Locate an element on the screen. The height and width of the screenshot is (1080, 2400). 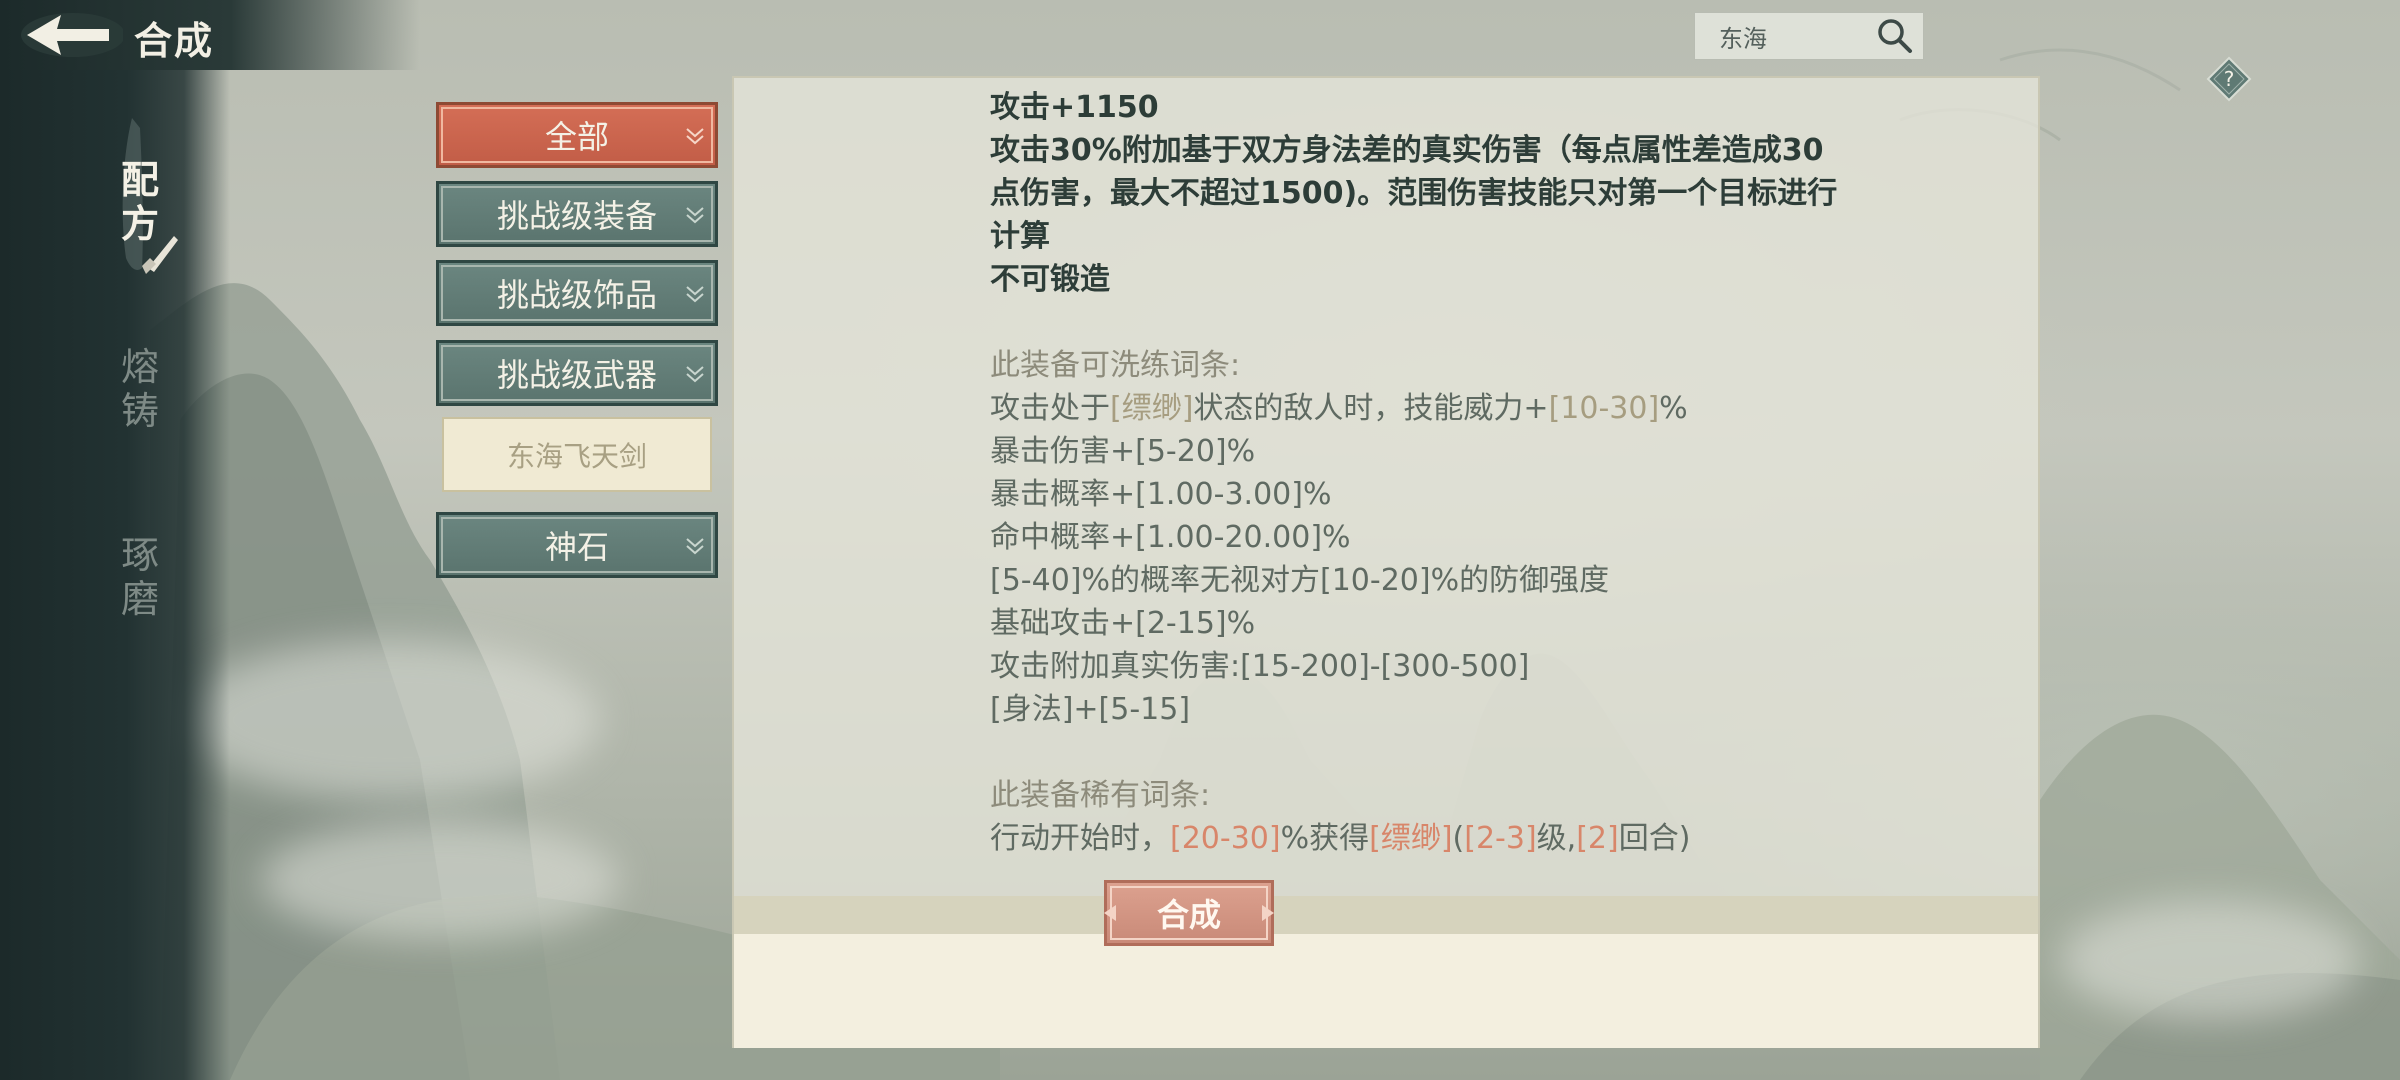
category-challenge-accessory: 挑战级饰品 is located at coordinates (577, 293).